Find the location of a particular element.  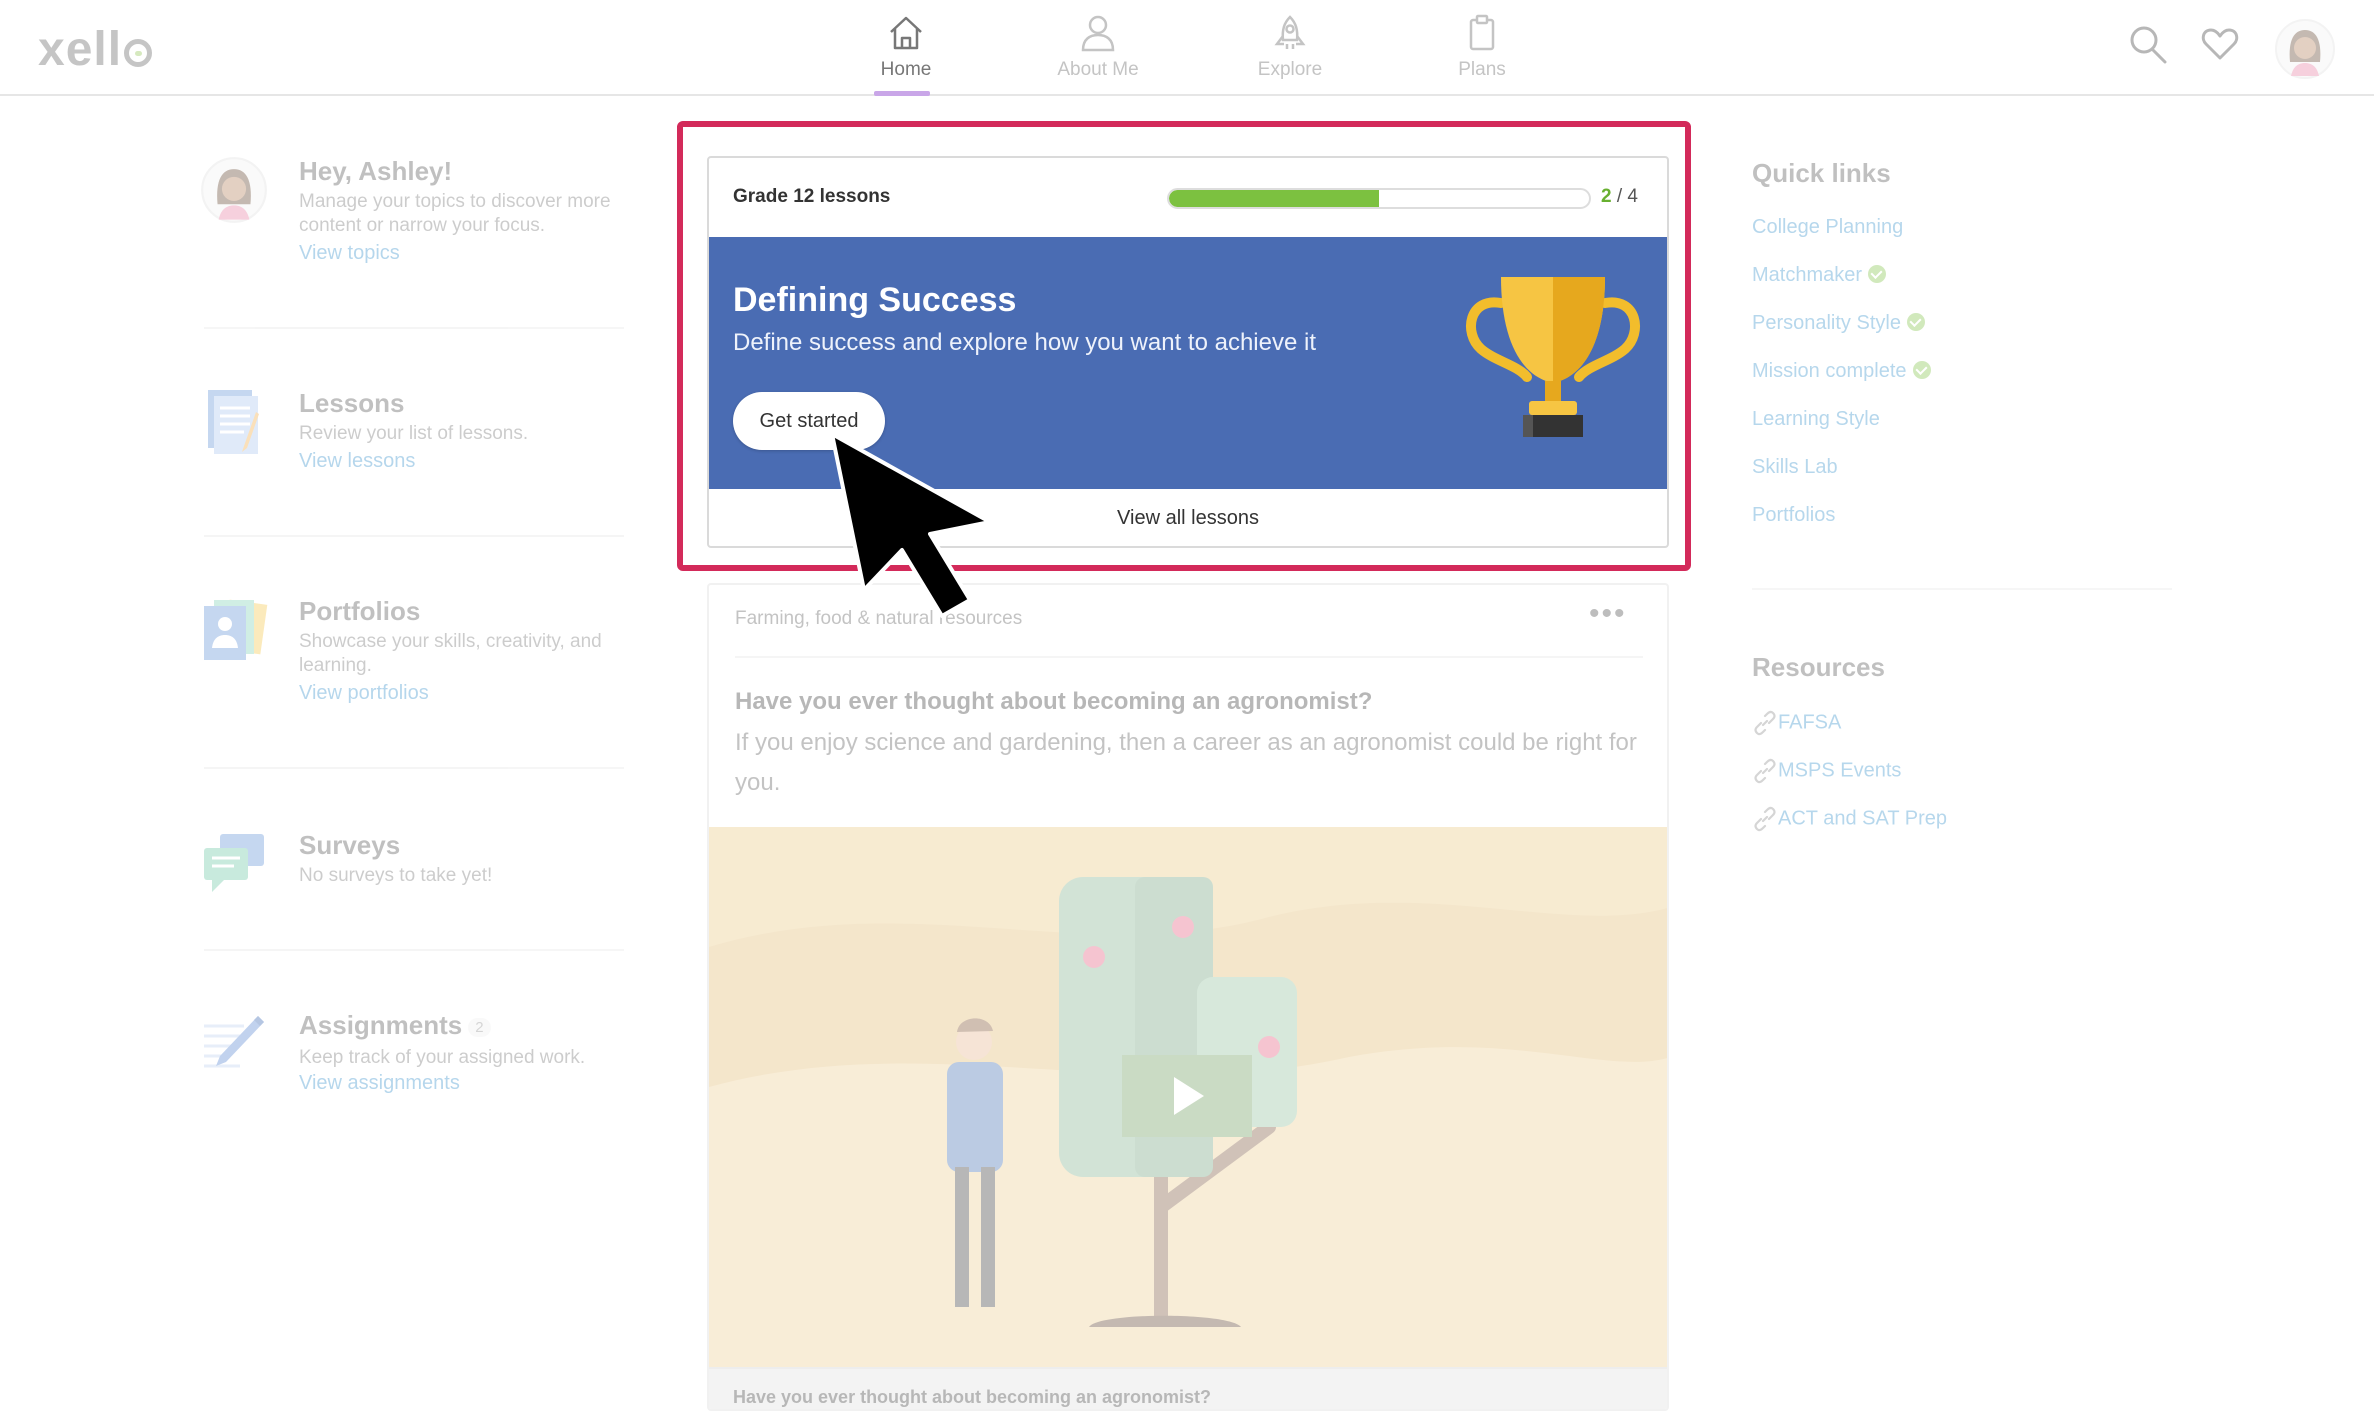

active-tab-indicator is located at coordinates (902, 93).